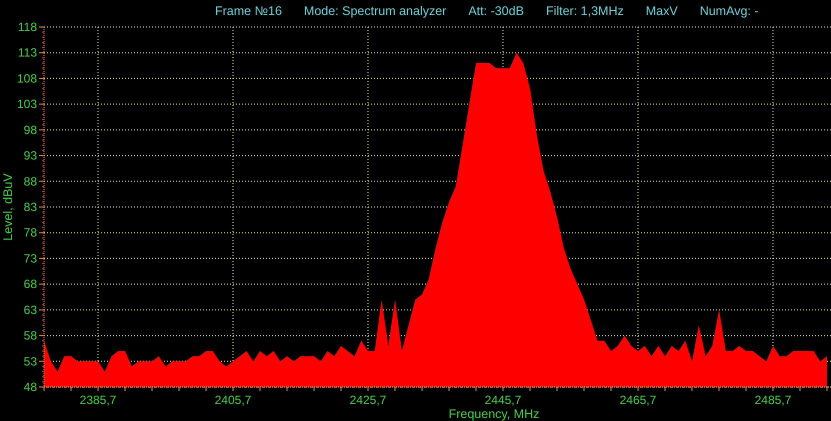 This screenshot has width=831, height=421. What do you see at coordinates (375, 11) in the screenshot?
I see `status-text: Mode: Spectrum analyzer` at bounding box center [375, 11].